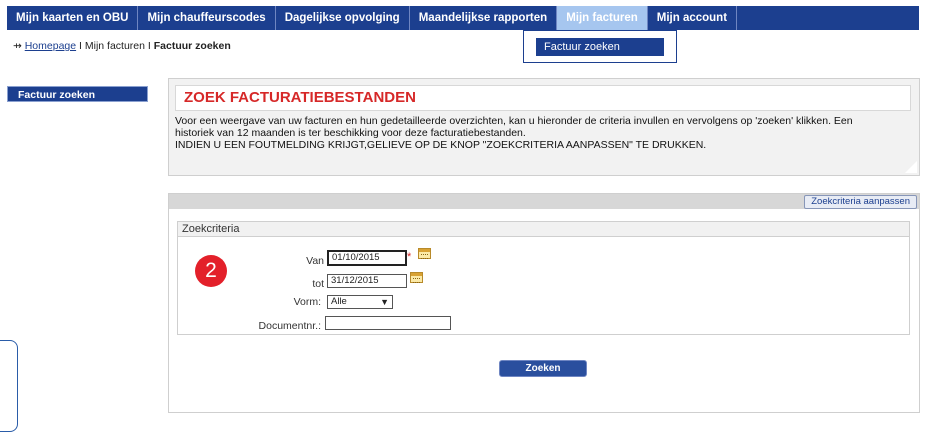  I want to click on breadcrumb-current: Factuur zoeken, so click(192, 46).